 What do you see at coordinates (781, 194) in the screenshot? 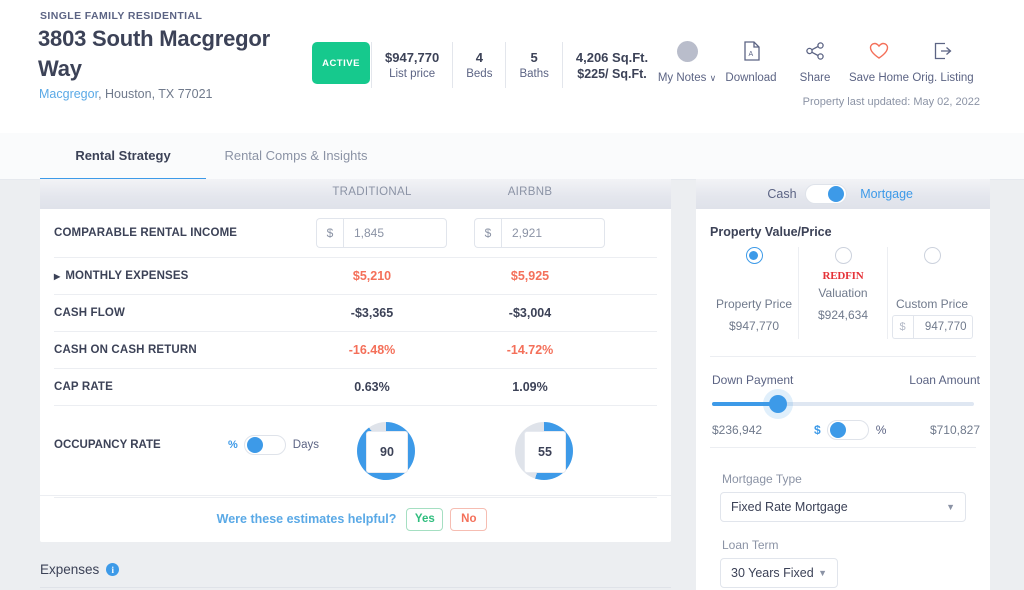
I see `financing-mode-cash-label: Cash` at bounding box center [781, 194].